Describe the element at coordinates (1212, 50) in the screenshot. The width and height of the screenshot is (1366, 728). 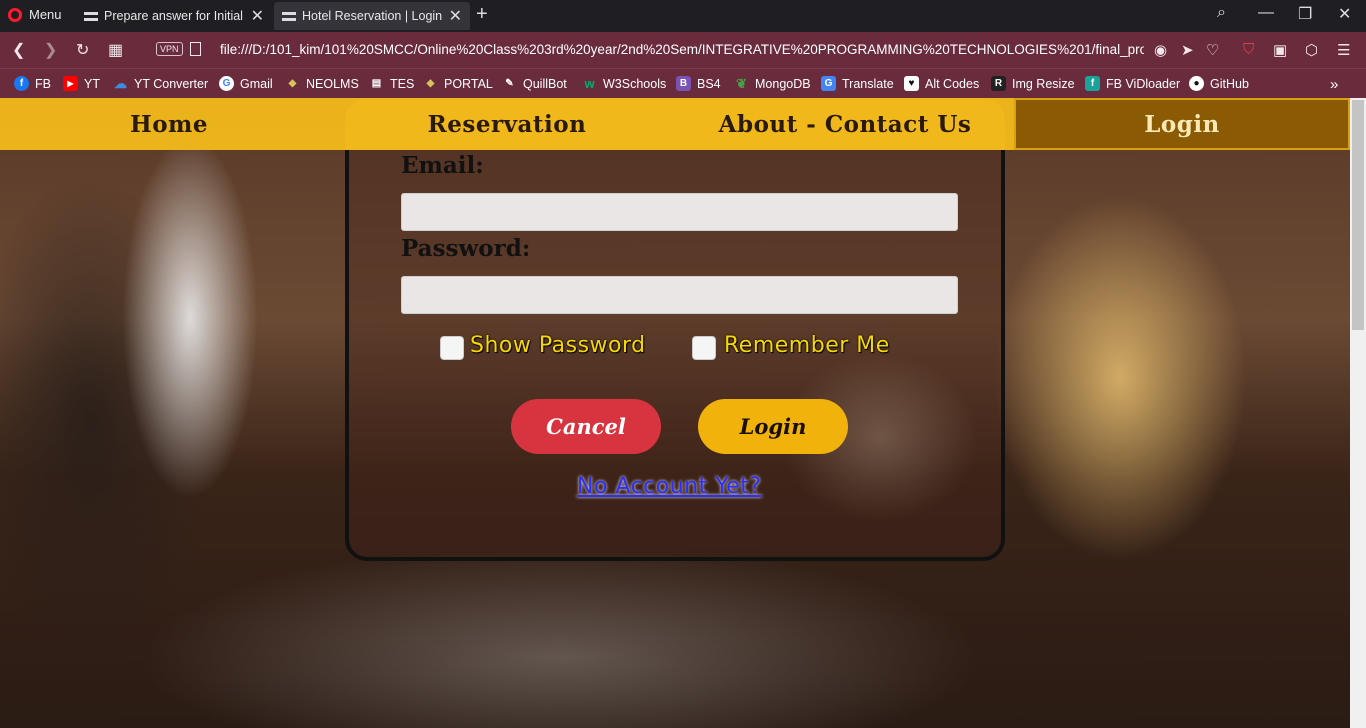
I see `bookmark-heart-icon: ♡` at that location.